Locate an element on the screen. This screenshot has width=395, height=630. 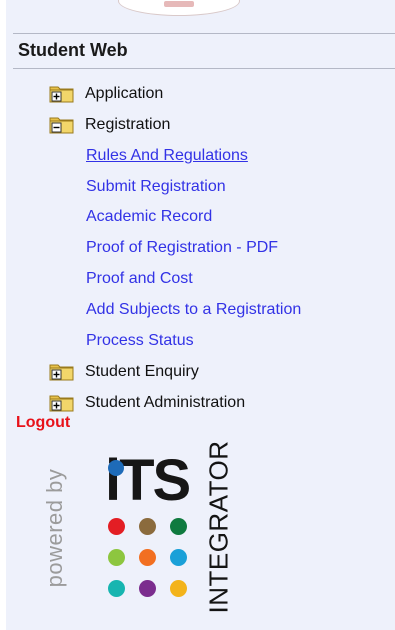
menu-folder-registration: Registration is located at coordinates (109, 125).